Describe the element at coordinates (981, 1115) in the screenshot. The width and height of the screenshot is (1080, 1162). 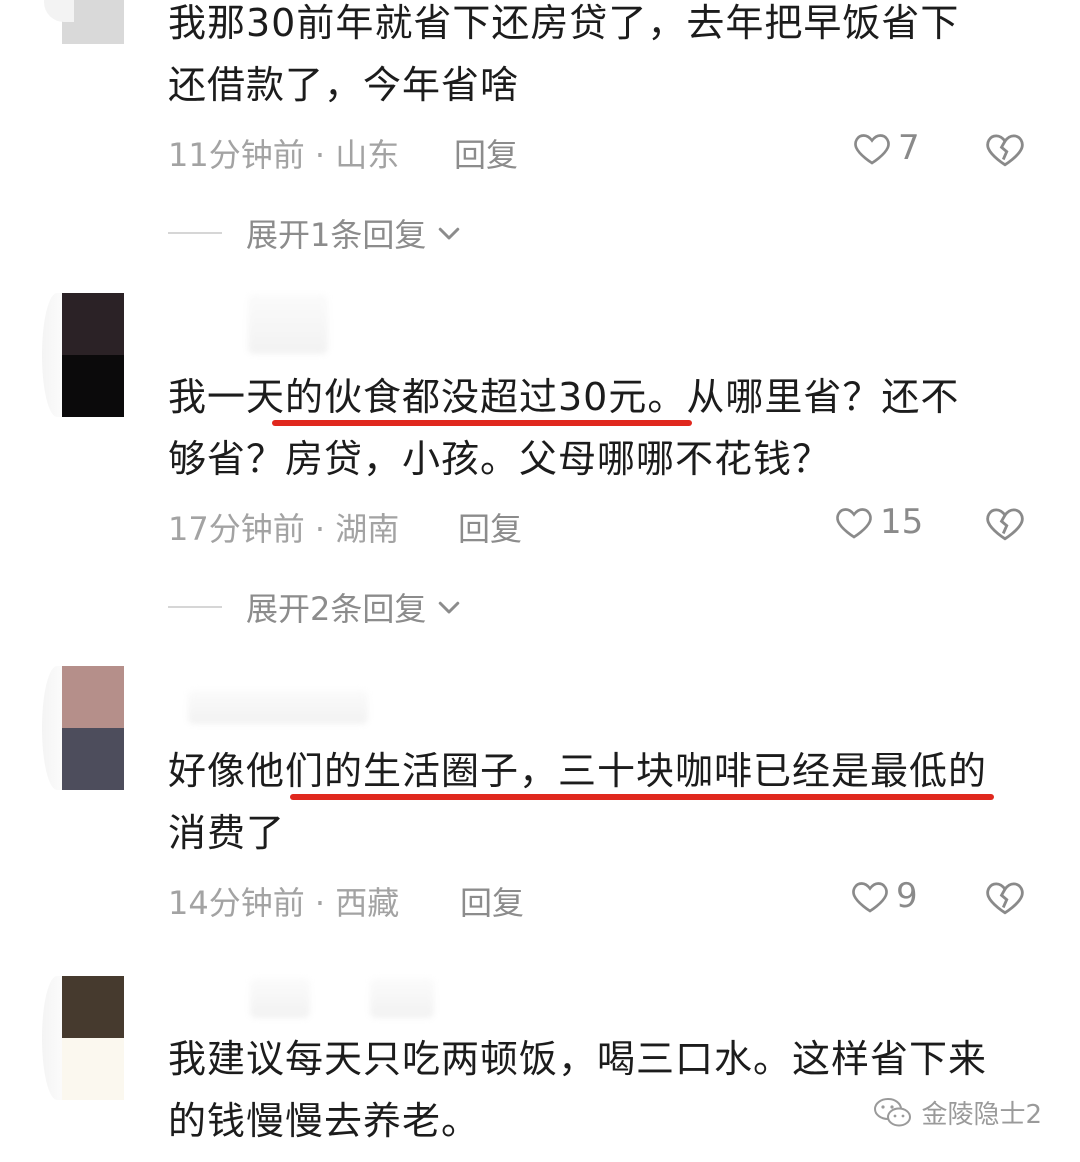
I see `watermark-text: 金陵隐士2` at that location.